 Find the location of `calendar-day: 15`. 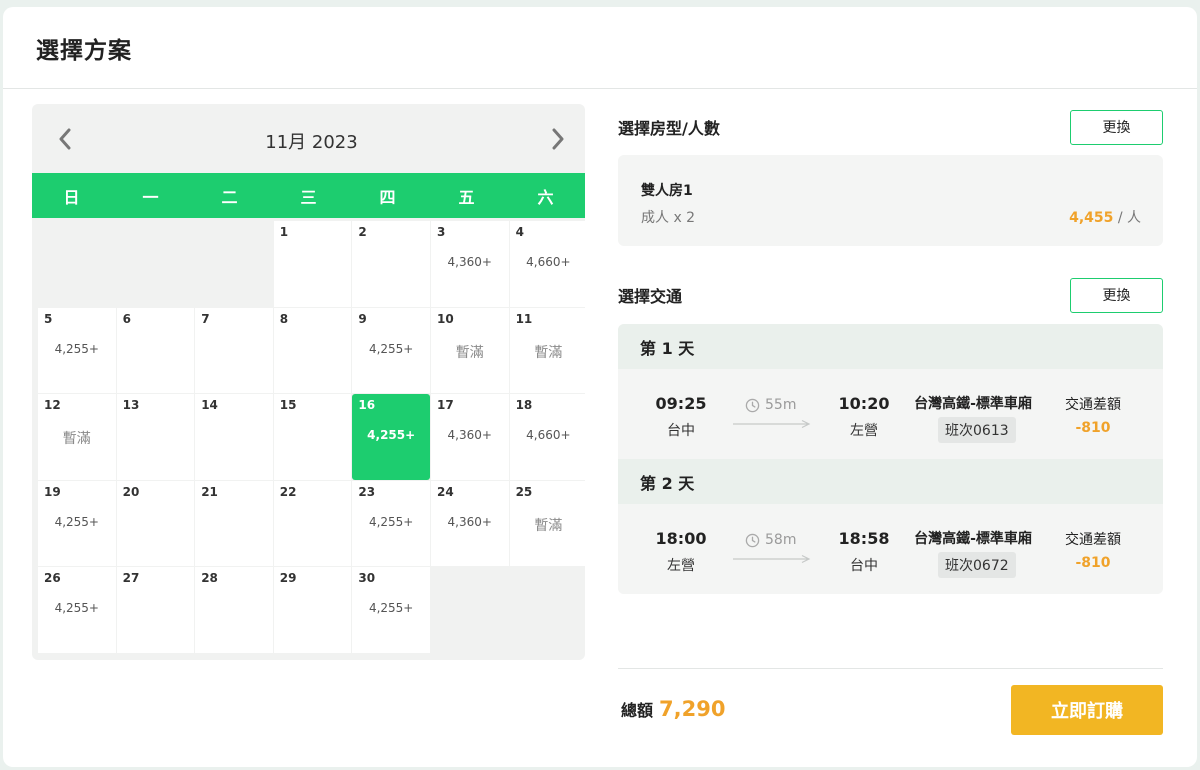

calendar-day: 15 is located at coordinates (312, 437).